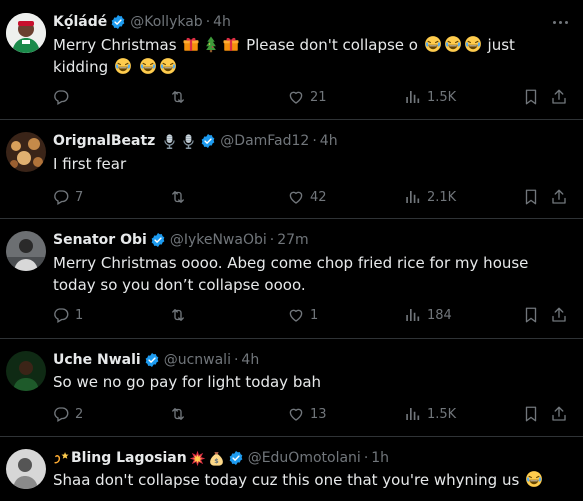  What do you see at coordinates (211, 44) in the screenshot?
I see `christmas-tree-emoji-icon` at bounding box center [211, 44].